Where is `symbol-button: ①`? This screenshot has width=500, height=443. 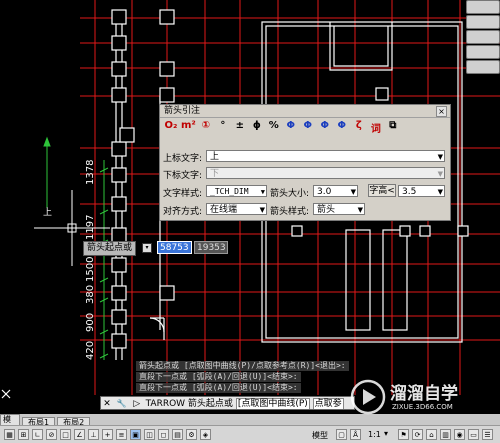
symbol-button: ① is located at coordinates (206, 127).